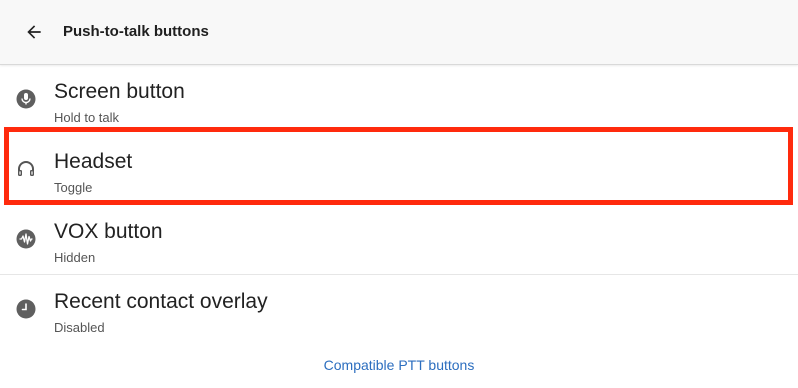 This screenshot has height=388, width=798. What do you see at coordinates (136, 31) in the screenshot?
I see `page-title: Push-to-talk buttons` at bounding box center [136, 31].